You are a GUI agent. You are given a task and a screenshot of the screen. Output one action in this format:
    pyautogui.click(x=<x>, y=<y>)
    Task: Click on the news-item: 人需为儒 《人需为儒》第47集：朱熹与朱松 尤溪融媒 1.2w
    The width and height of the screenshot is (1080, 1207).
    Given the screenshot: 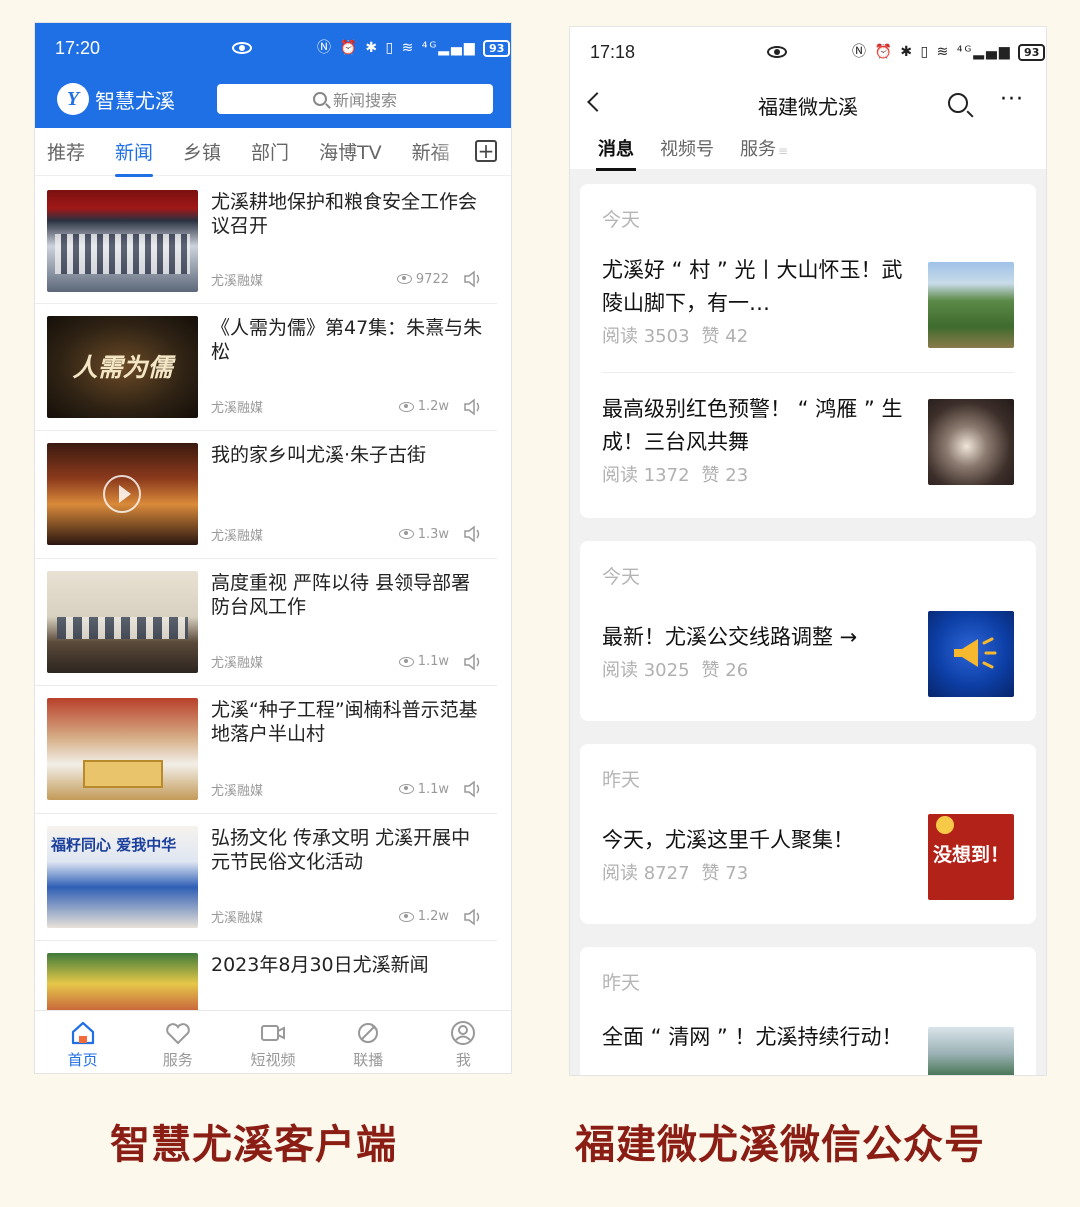 What is the action you would take?
    pyautogui.click(x=266, y=367)
    